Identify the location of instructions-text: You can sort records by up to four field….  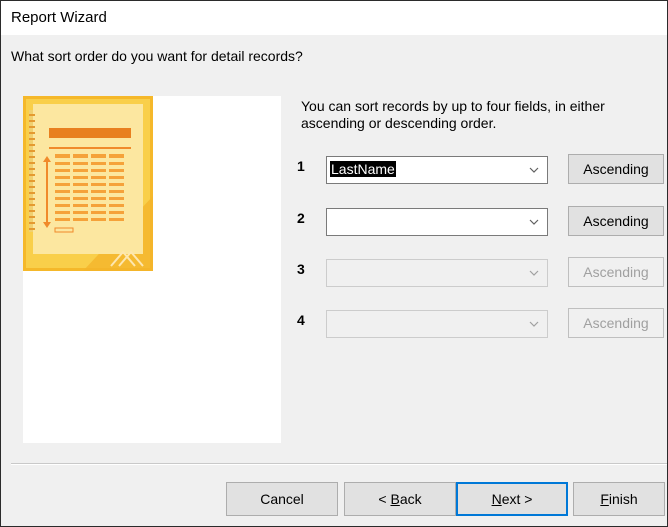
(453, 114).